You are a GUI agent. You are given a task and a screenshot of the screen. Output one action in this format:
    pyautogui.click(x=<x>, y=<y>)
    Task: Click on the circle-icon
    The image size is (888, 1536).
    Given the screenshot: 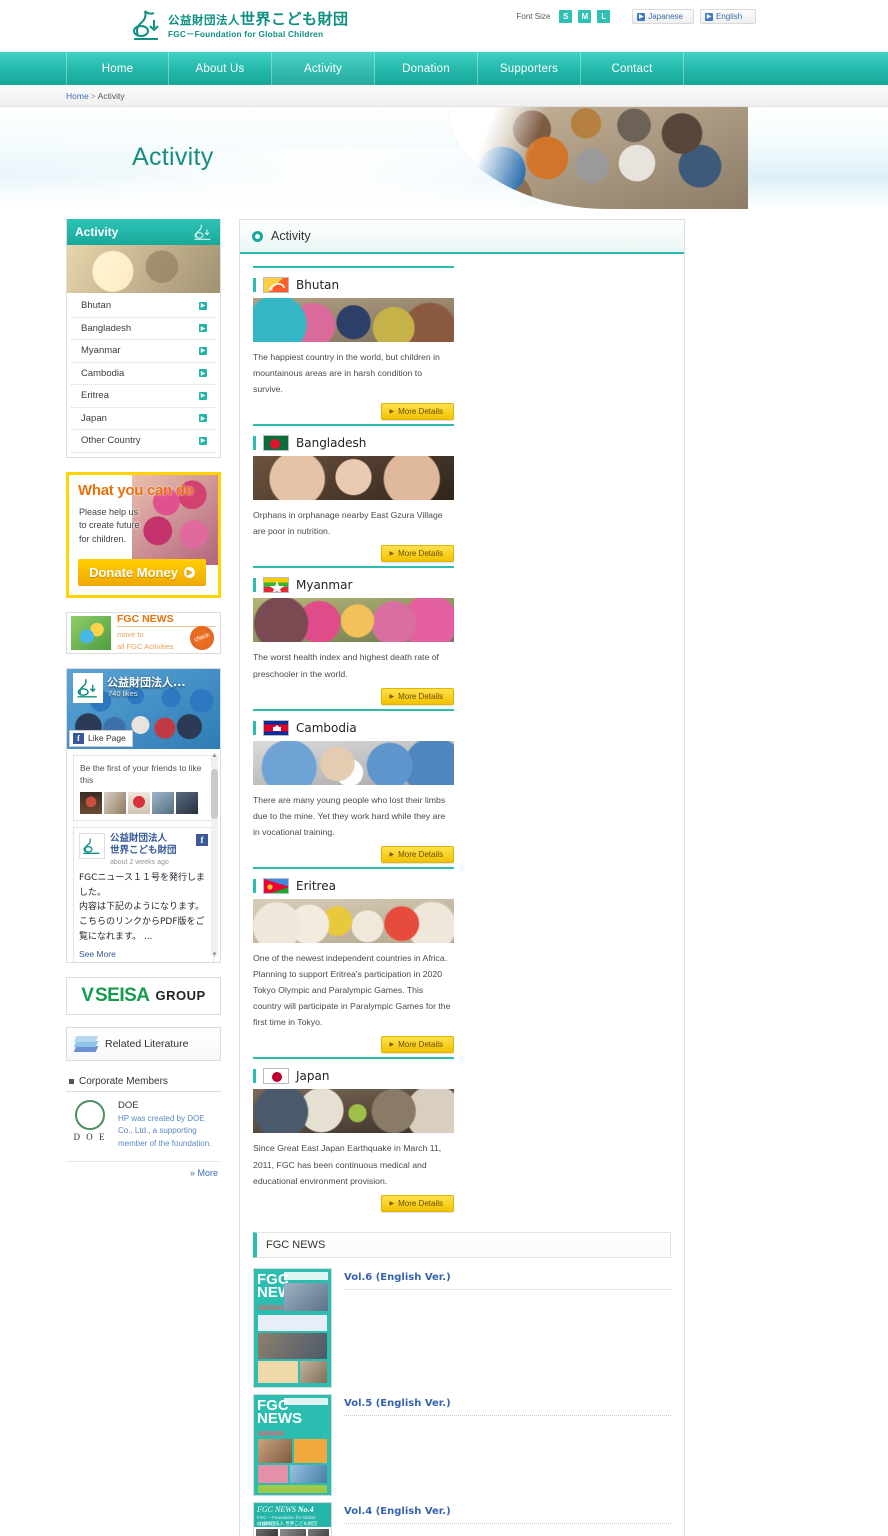 What is the action you would take?
    pyautogui.click(x=257, y=236)
    